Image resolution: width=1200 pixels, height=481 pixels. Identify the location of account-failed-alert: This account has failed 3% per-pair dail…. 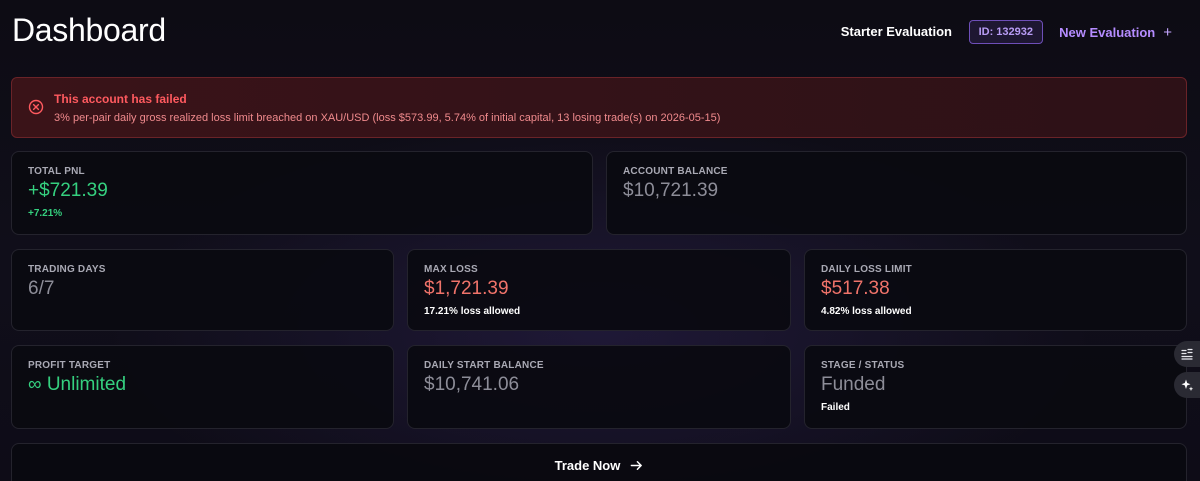
(599, 107).